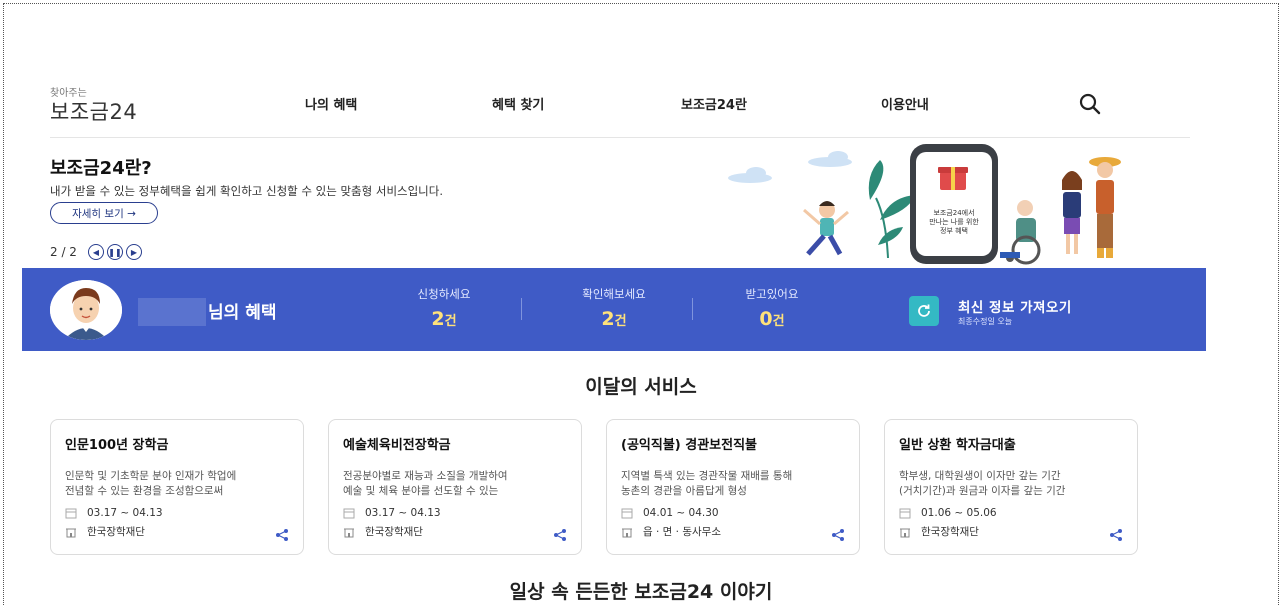  What do you see at coordinates (1020, 232) in the screenshot?
I see `wheelchair-figure` at bounding box center [1020, 232].